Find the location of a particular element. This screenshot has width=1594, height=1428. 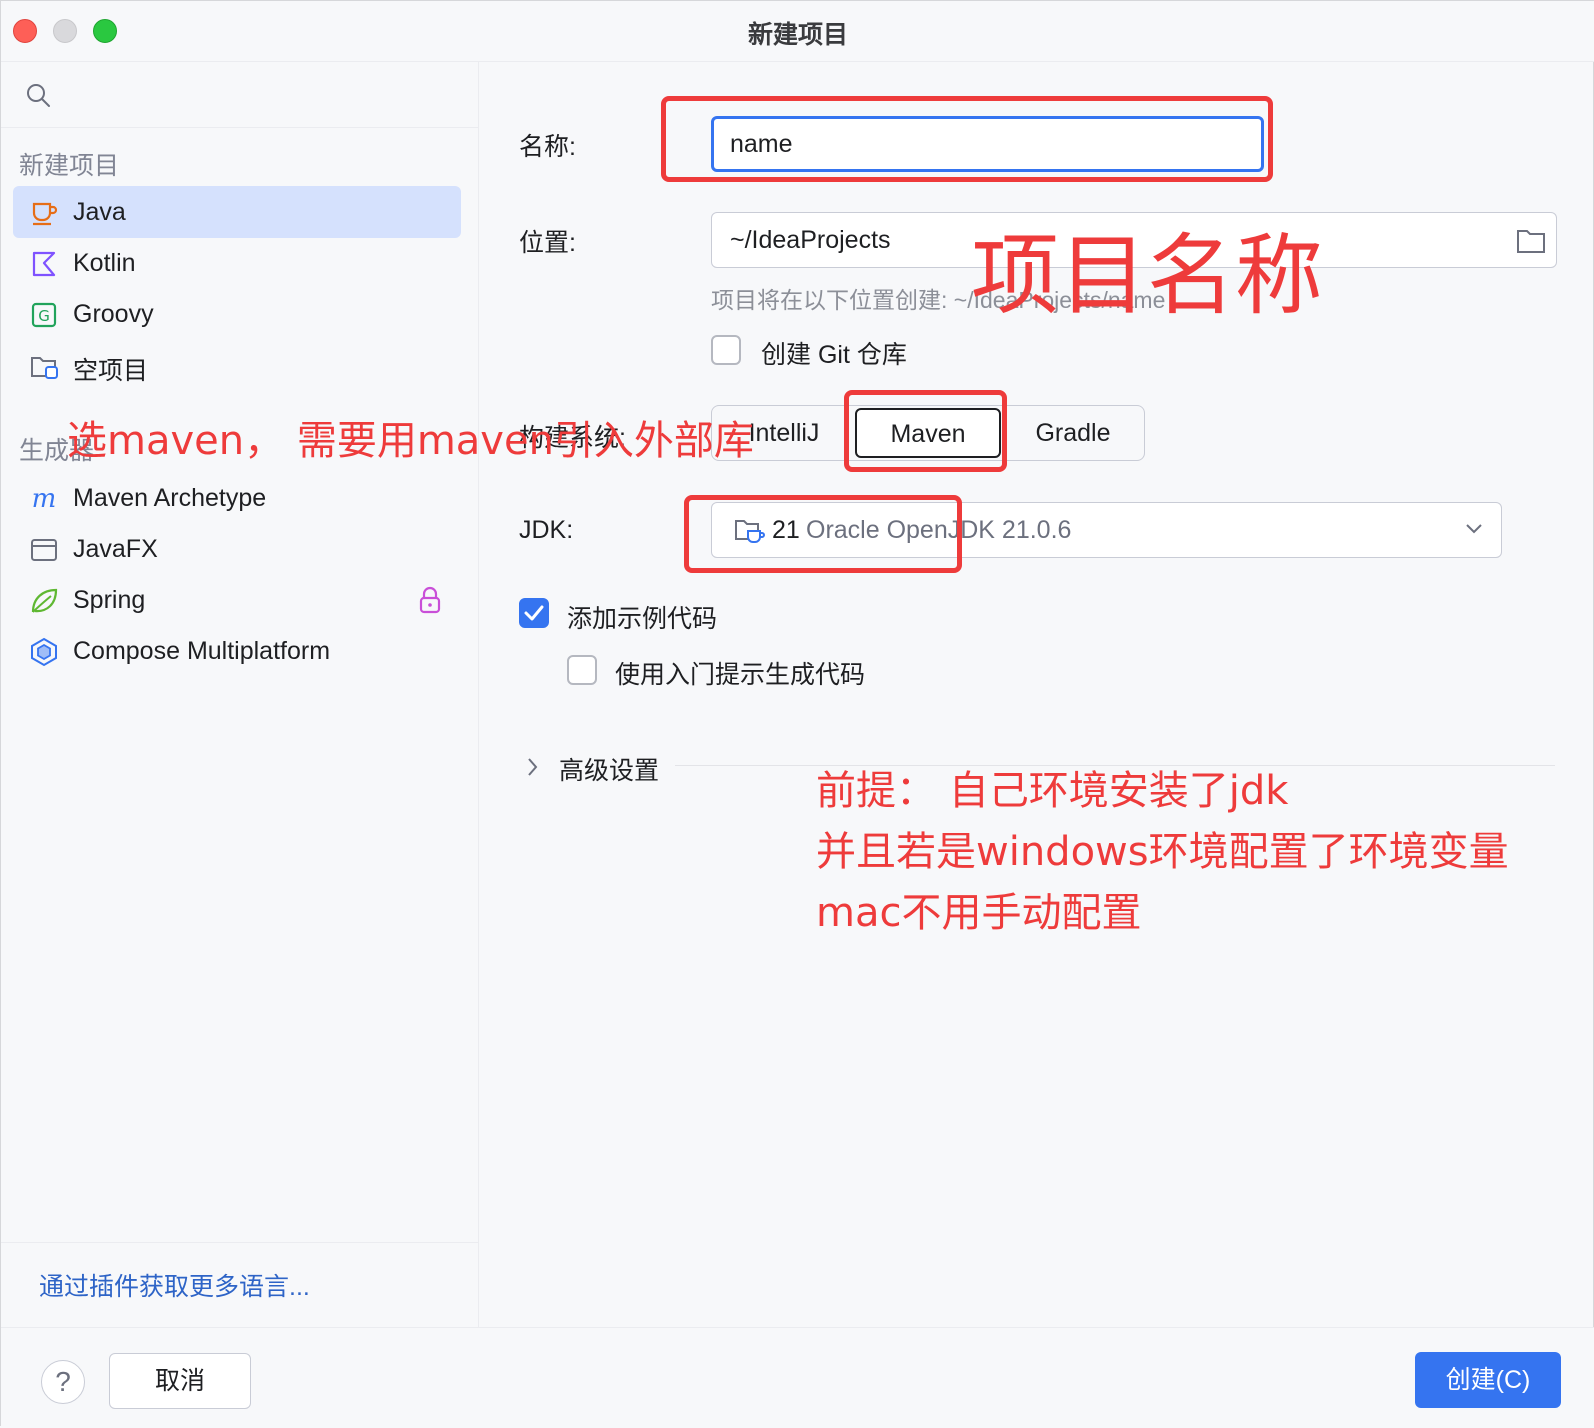

add-sample-code-checkbox is located at coordinates (534, 613).